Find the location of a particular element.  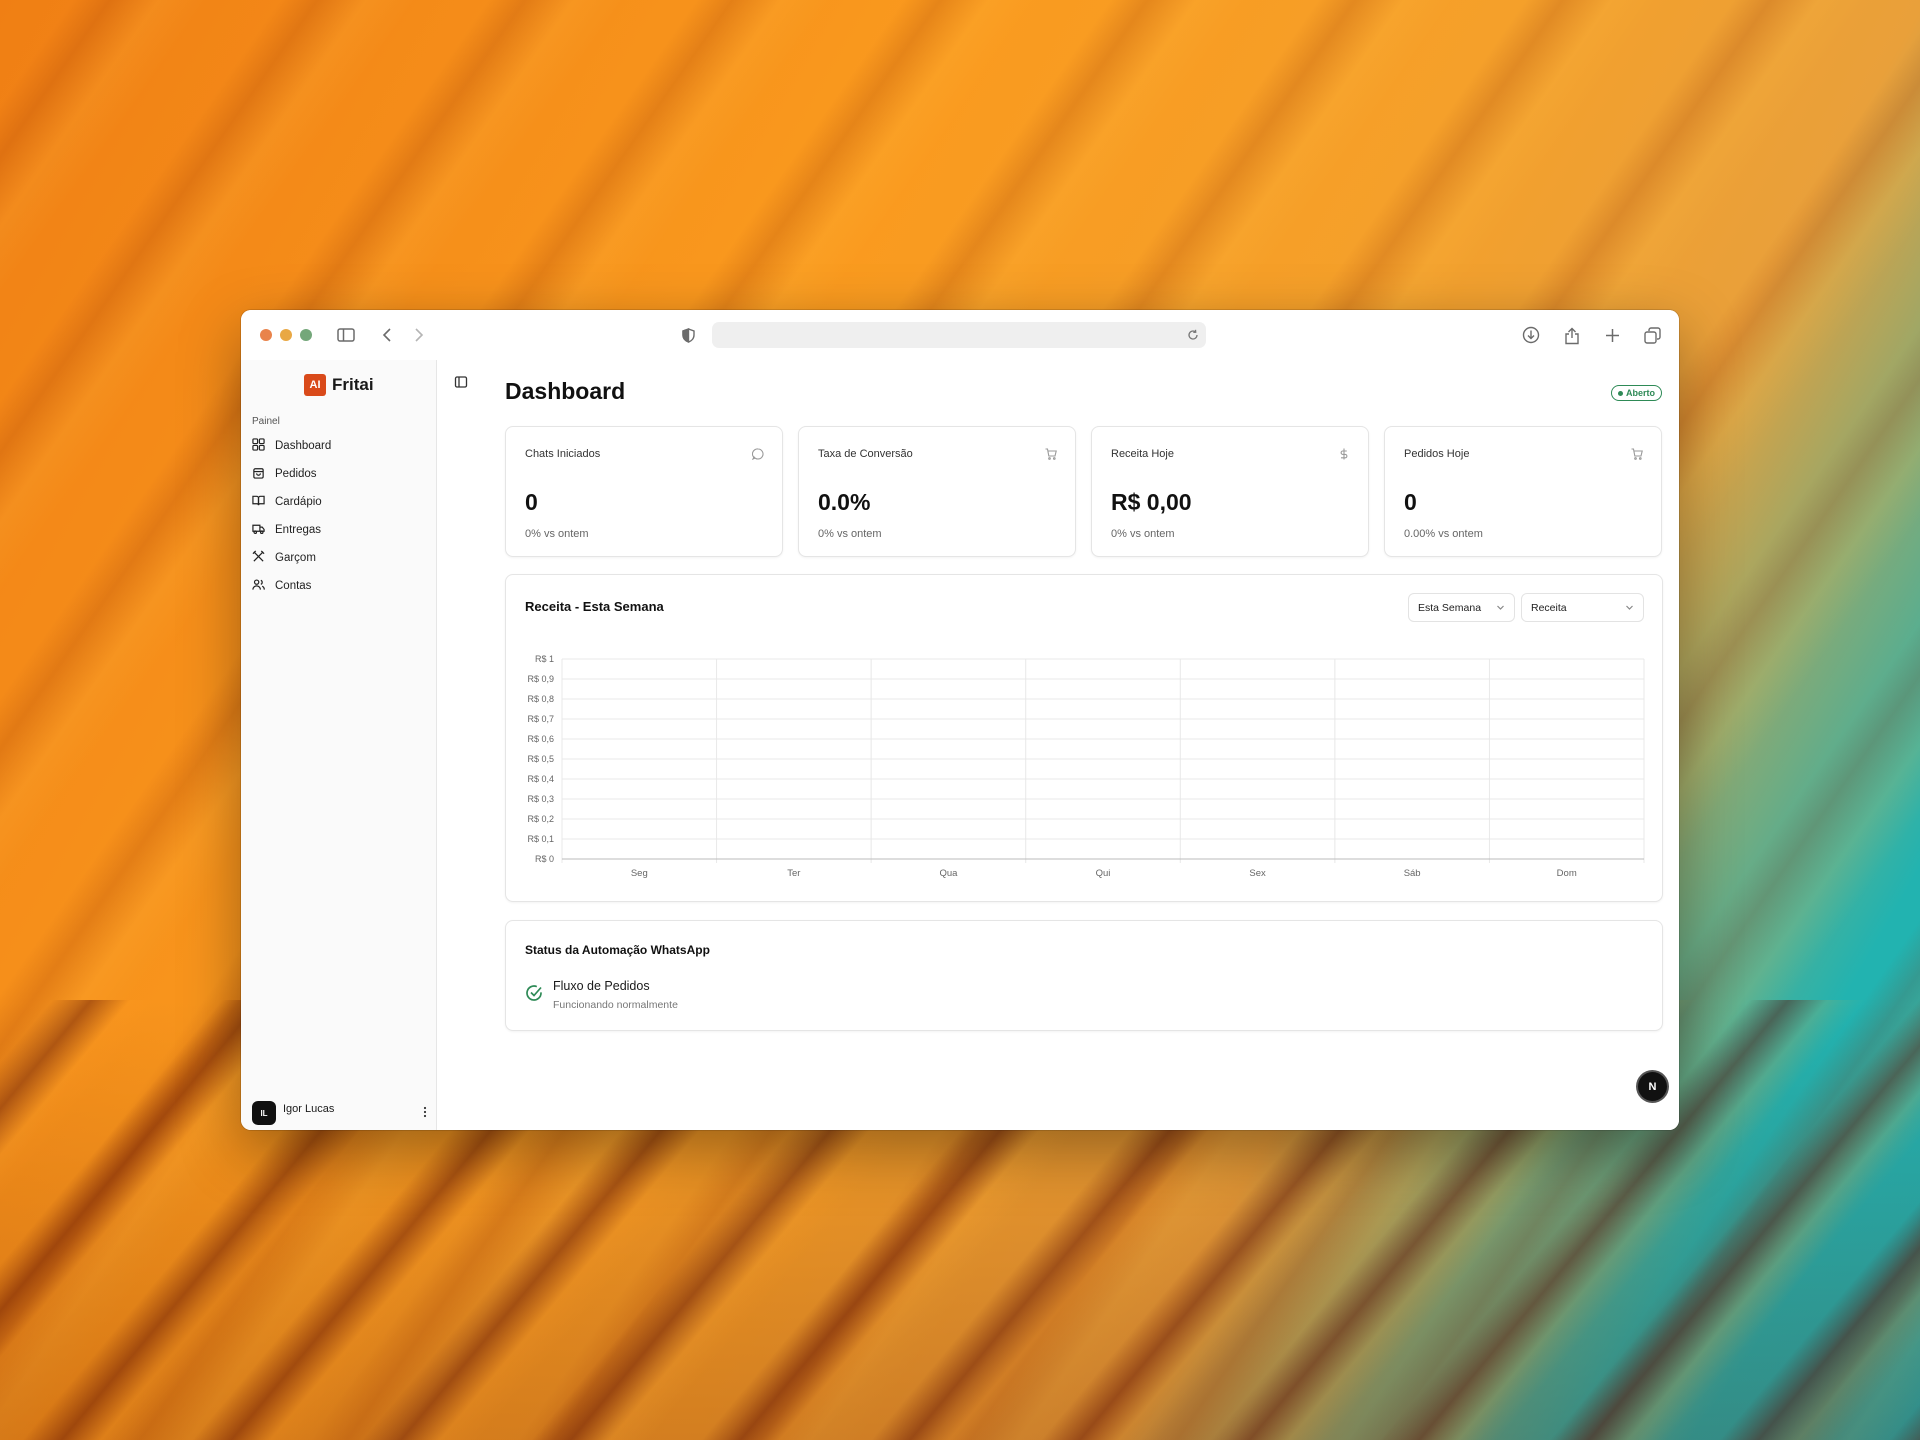

user-name: Igor Lucas is located at coordinates (309, 1109).